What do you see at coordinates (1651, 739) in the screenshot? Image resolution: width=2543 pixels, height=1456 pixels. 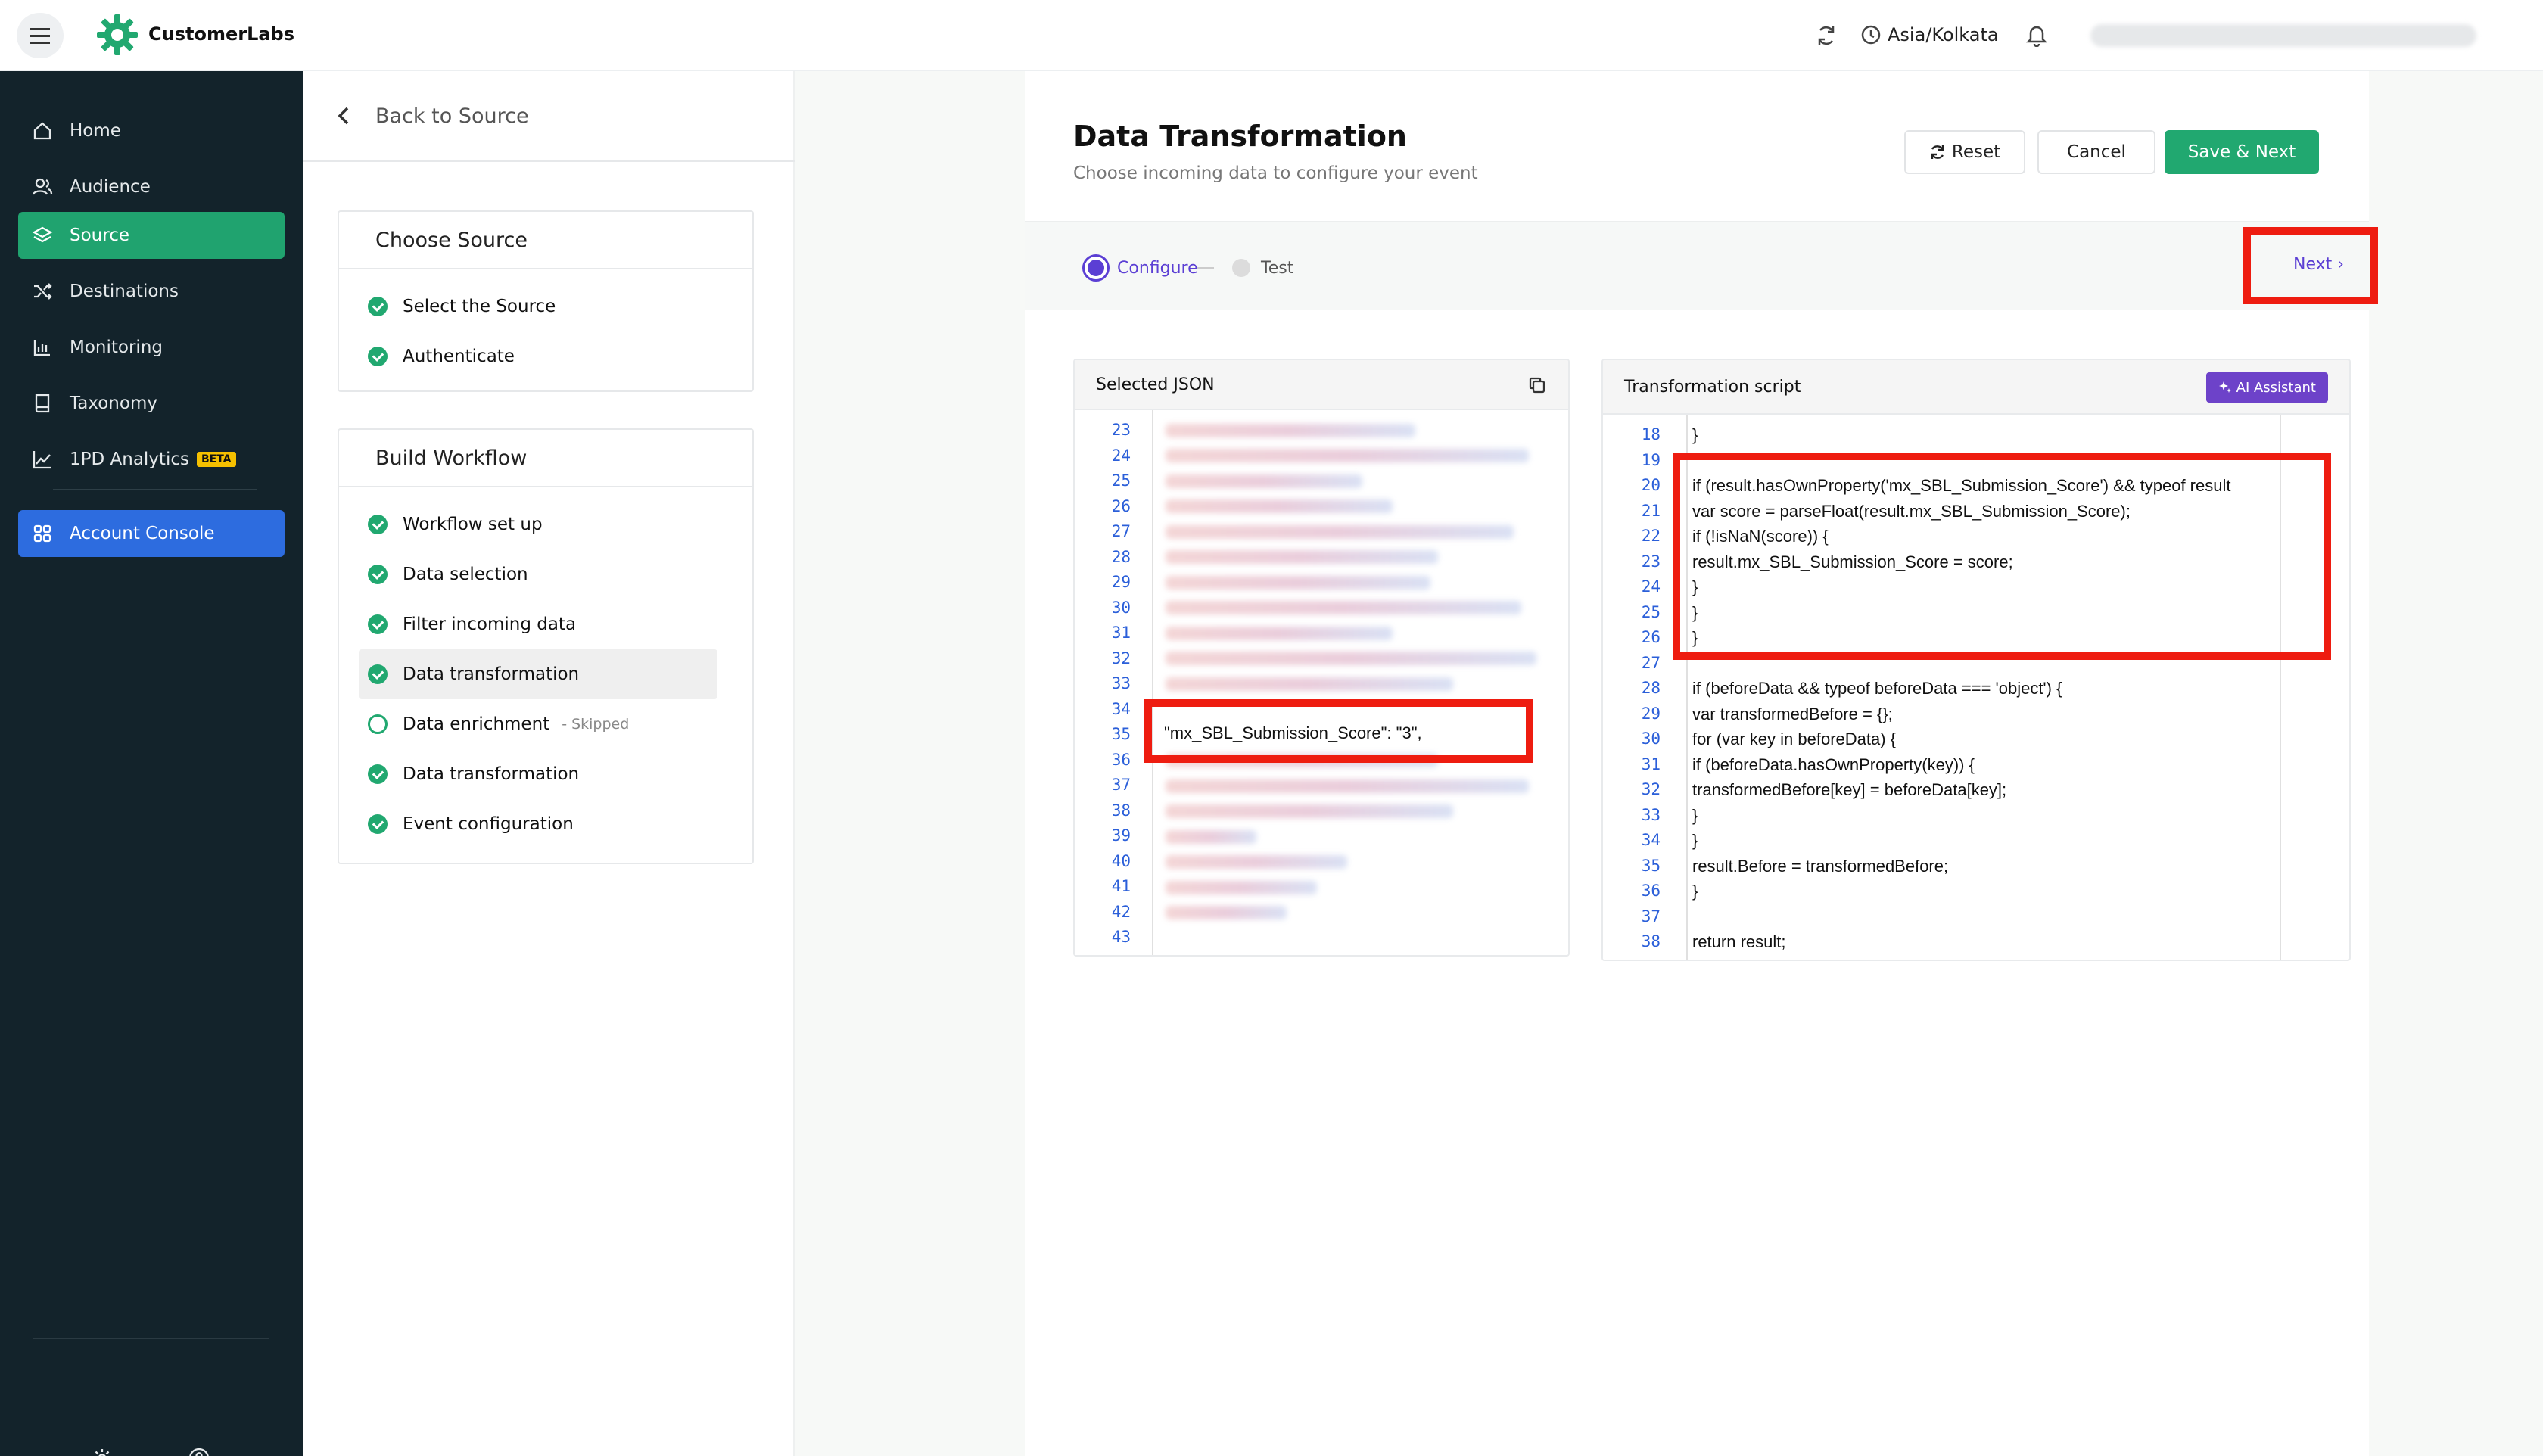 I see `line-number: 30` at bounding box center [1651, 739].